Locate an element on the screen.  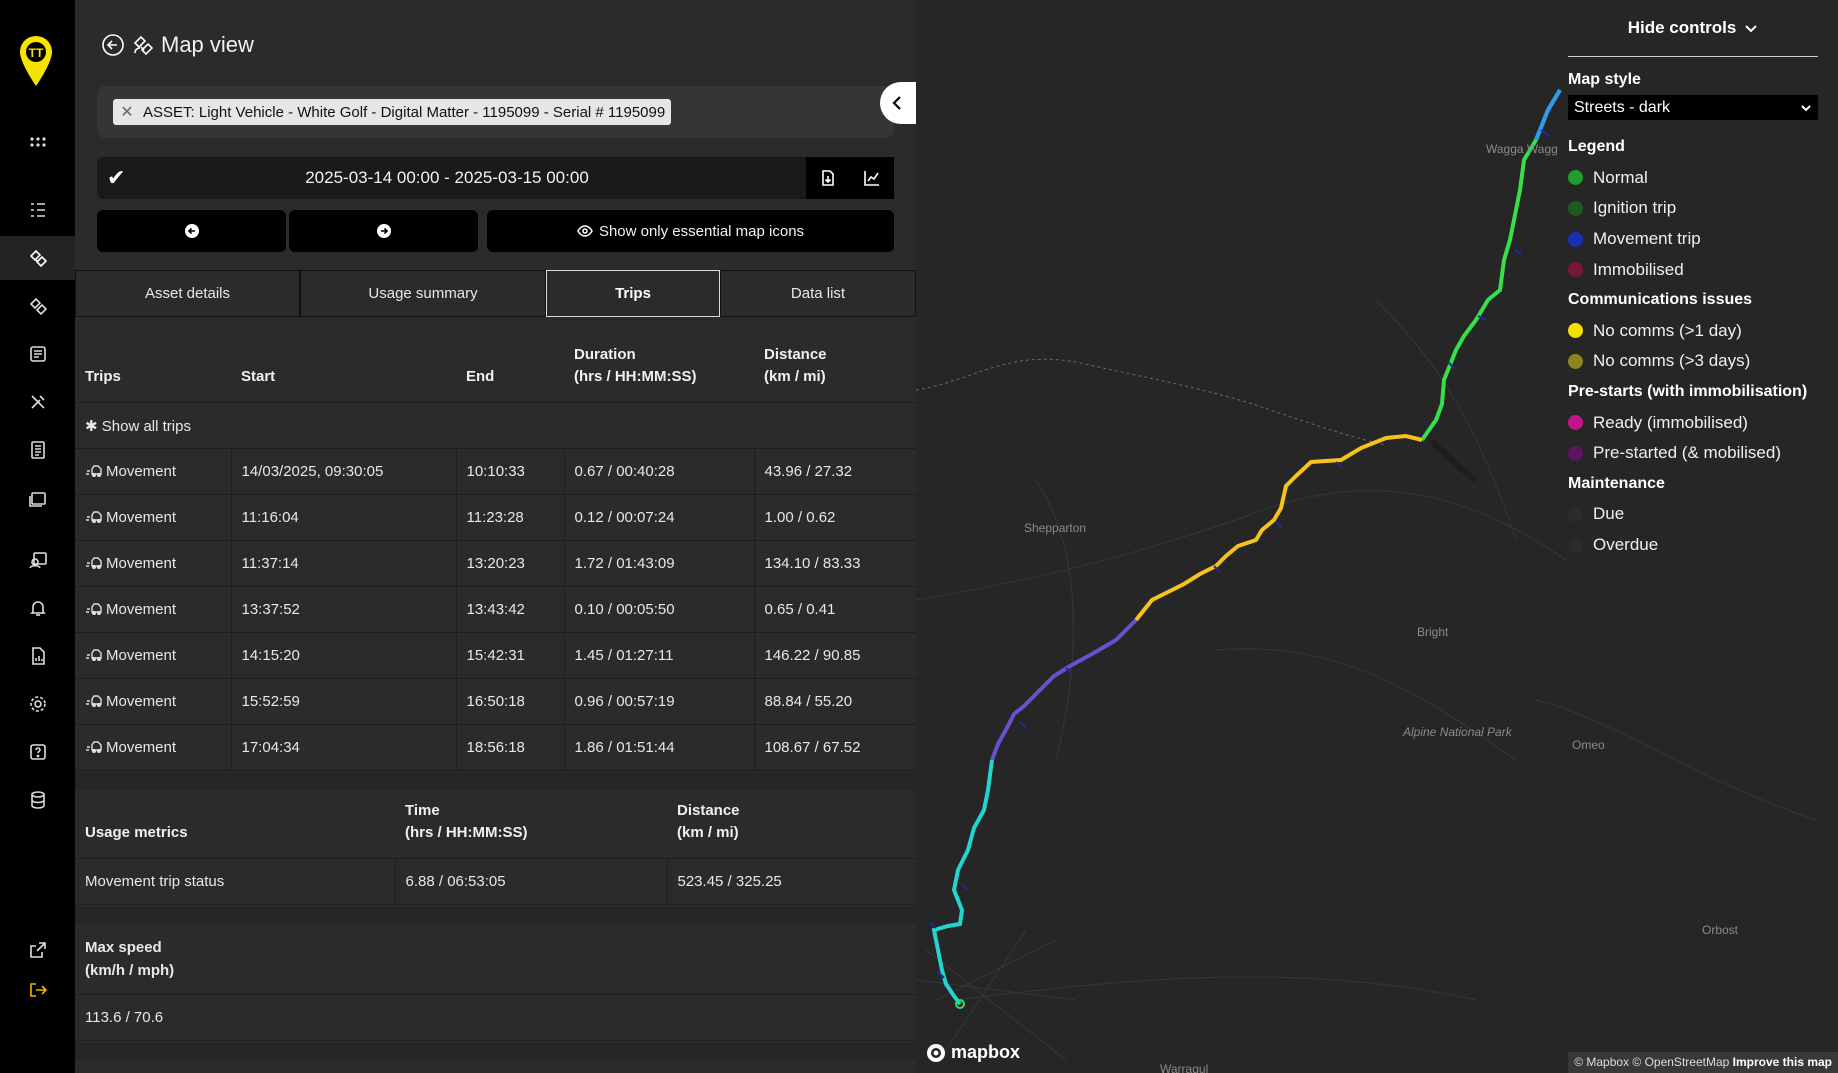
col-distance: Distance (km / mi) is located at coordinates (835, 368).